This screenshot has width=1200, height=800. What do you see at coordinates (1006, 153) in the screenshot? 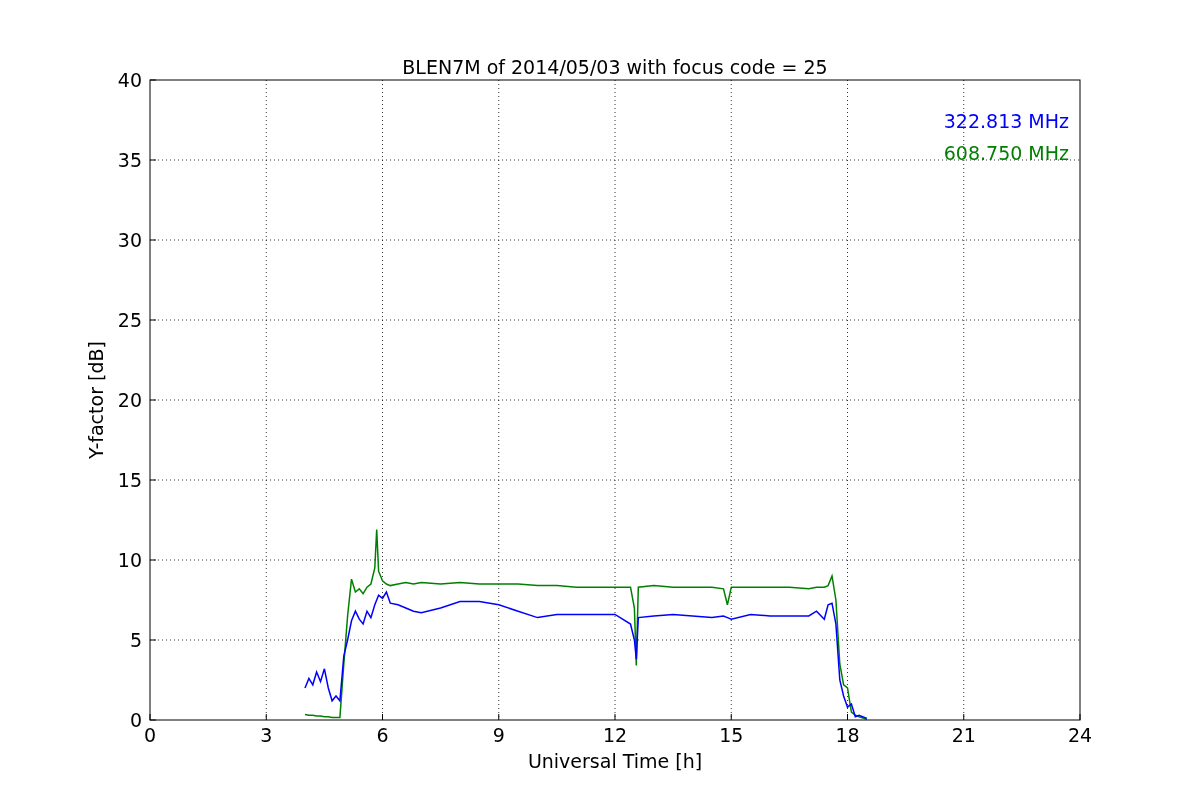
I see `legend-label: 608.750 MHz` at bounding box center [1006, 153].